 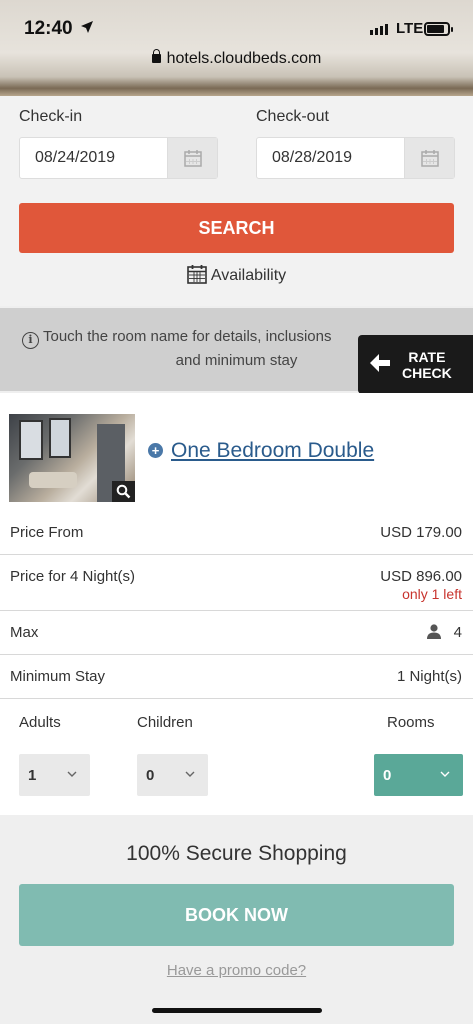 I want to click on availability-label: Availability, so click(x=248, y=275).